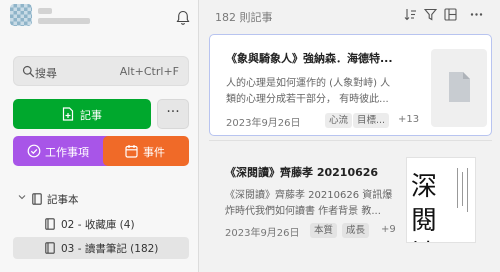 This screenshot has width=500, height=272. Describe the element at coordinates (154, 152) in the screenshot. I see `new-event-label: 事件` at that location.